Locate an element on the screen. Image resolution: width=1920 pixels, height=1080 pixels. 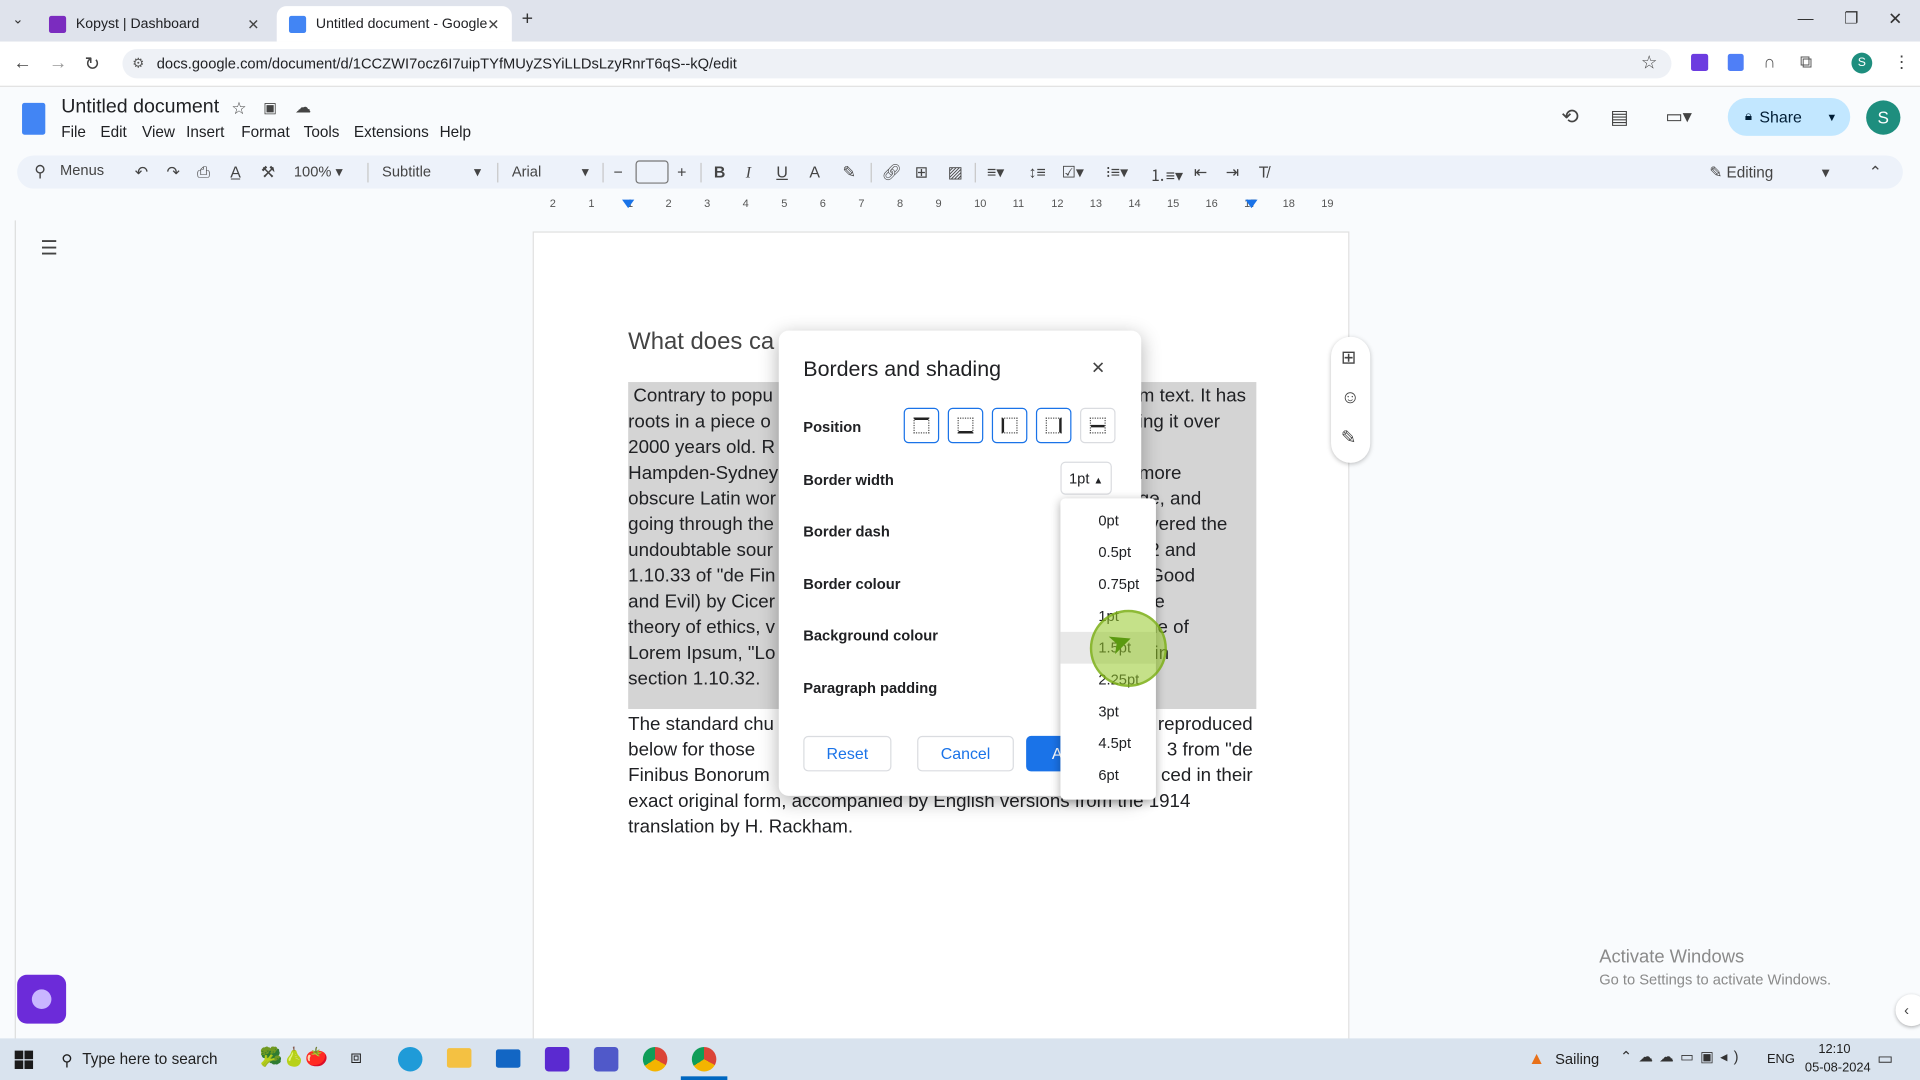
version-history-icon: ⟲ is located at coordinates (1569, 117).